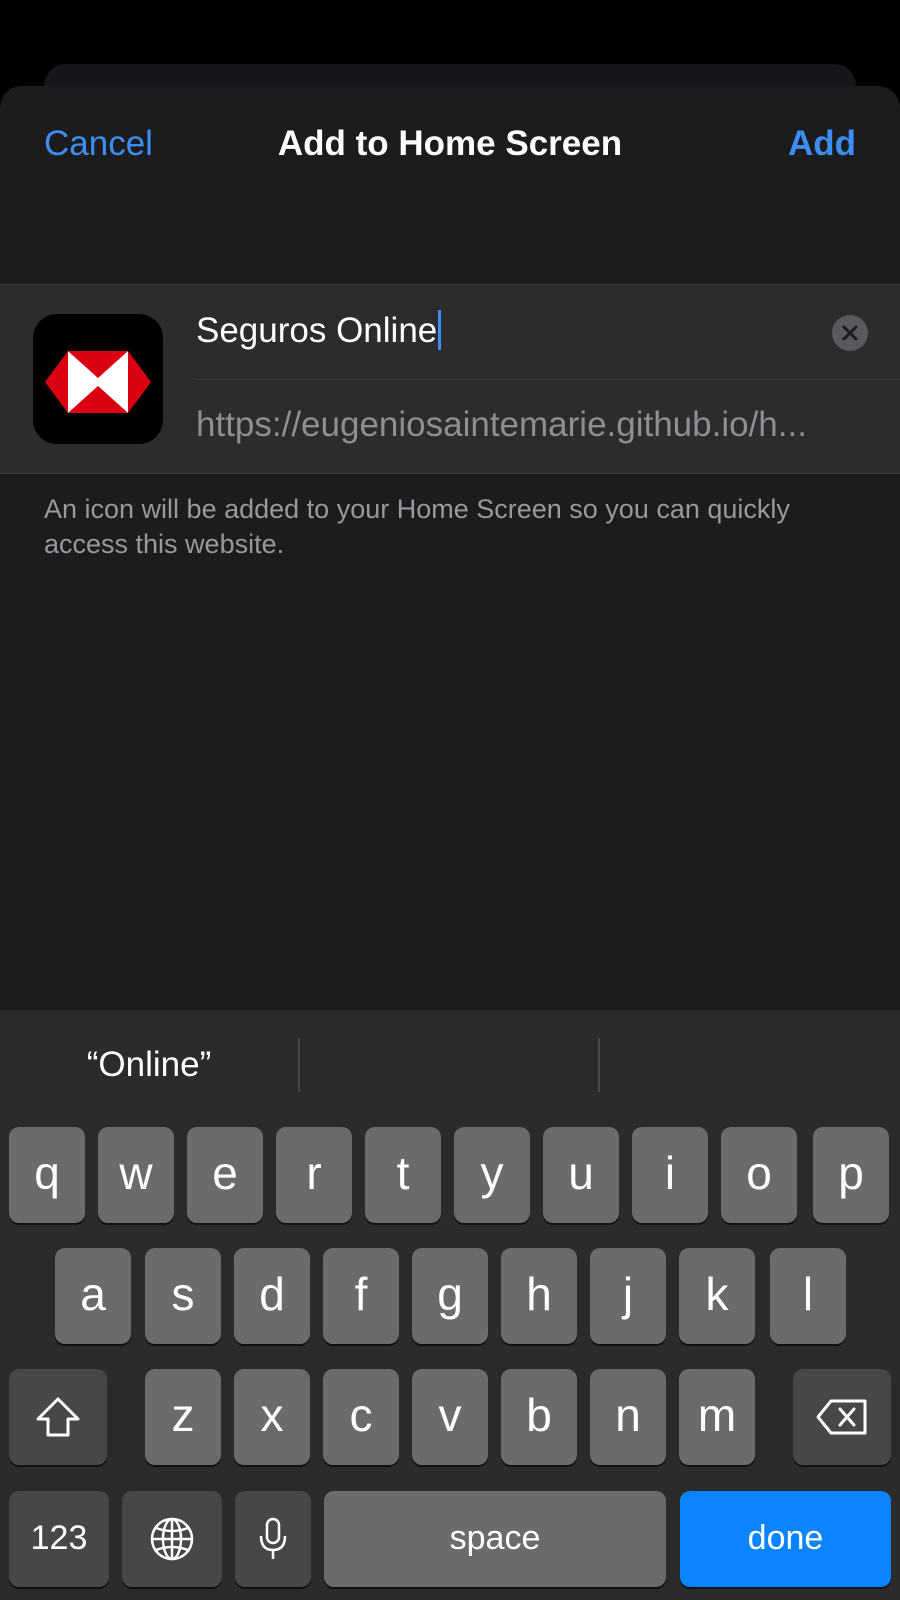 This screenshot has width=900, height=1600. What do you see at coordinates (628, 1417) in the screenshot?
I see `key-n: n` at bounding box center [628, 1417].